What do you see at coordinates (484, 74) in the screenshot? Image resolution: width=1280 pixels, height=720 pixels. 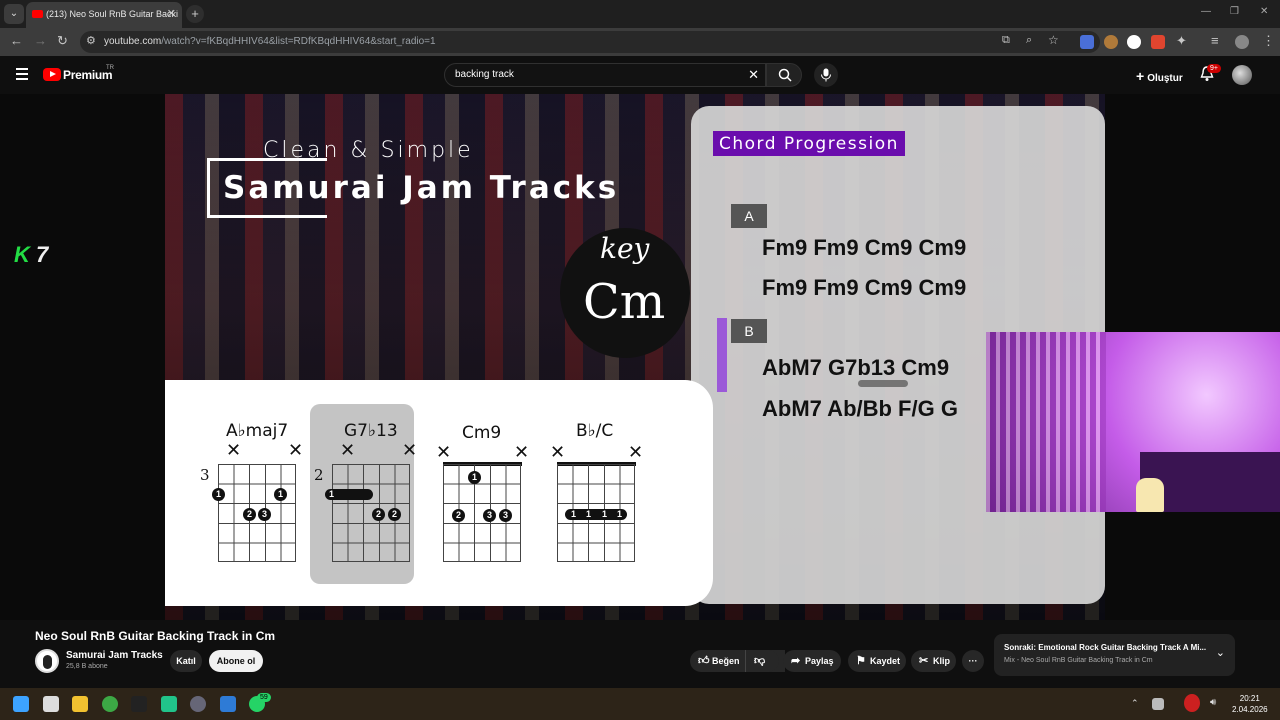 I see `search-input-value: backing track` at bounding box center [484, 74].